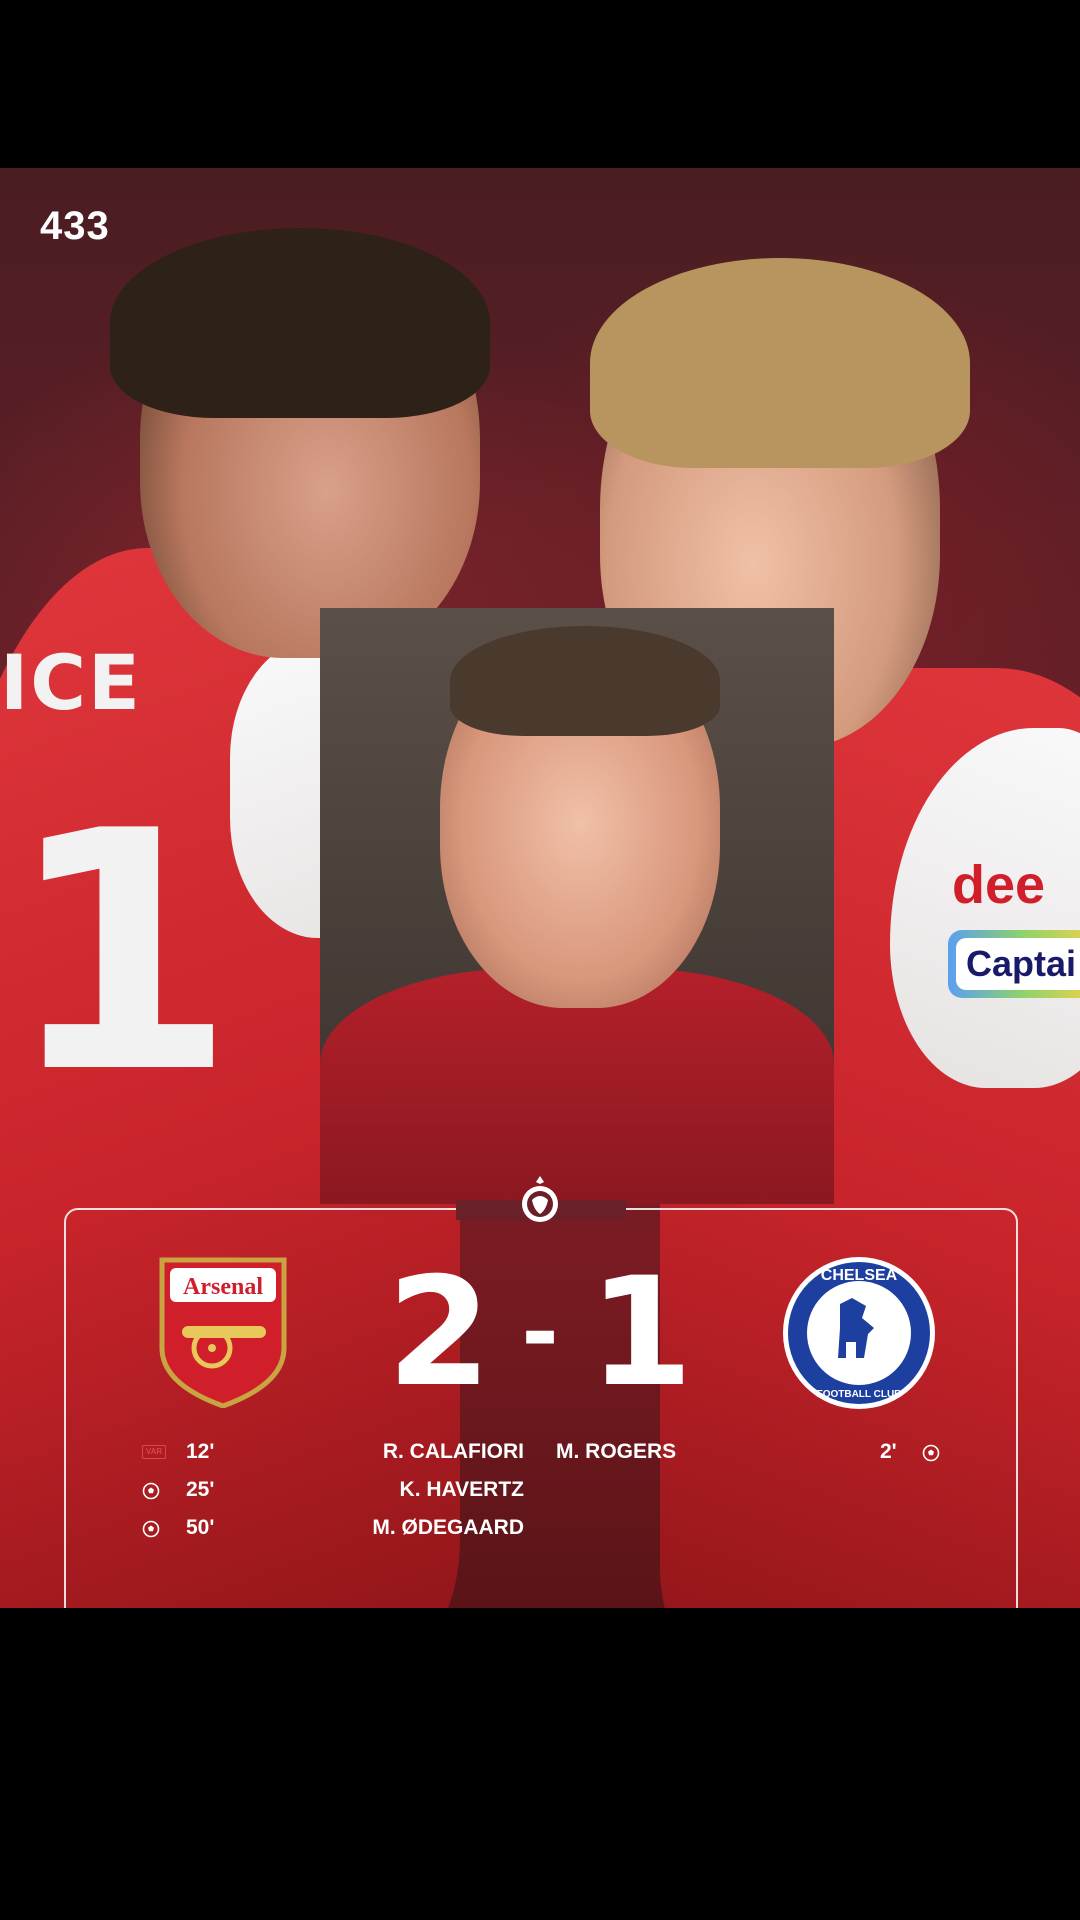 This screenshot has width=1080, height=1920. I want to click on chelsea-crest-subtext: FOOTBALL CLUB, so click(859, 1394).